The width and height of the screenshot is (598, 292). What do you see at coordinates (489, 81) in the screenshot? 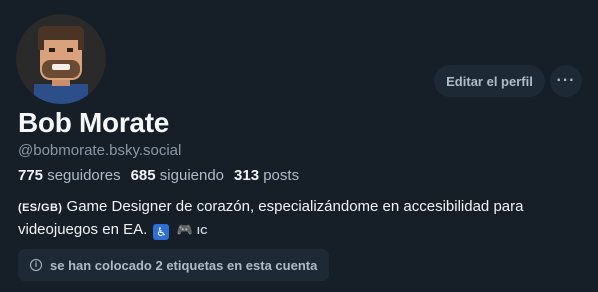
I see `edit-profile-button: Editar el perfil` at bounding box center [489, 81].